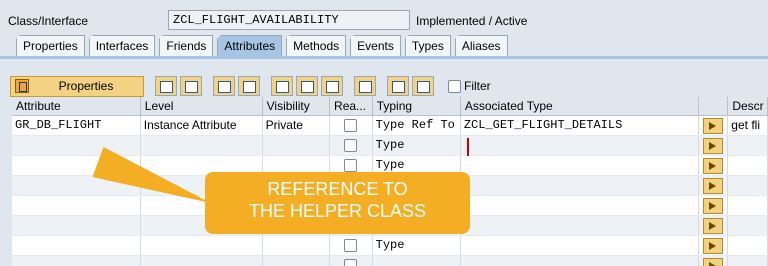  Describe the element at coordinates (250, 45) in the screenshot. I see `tab-attributes: Attributes` at that location.